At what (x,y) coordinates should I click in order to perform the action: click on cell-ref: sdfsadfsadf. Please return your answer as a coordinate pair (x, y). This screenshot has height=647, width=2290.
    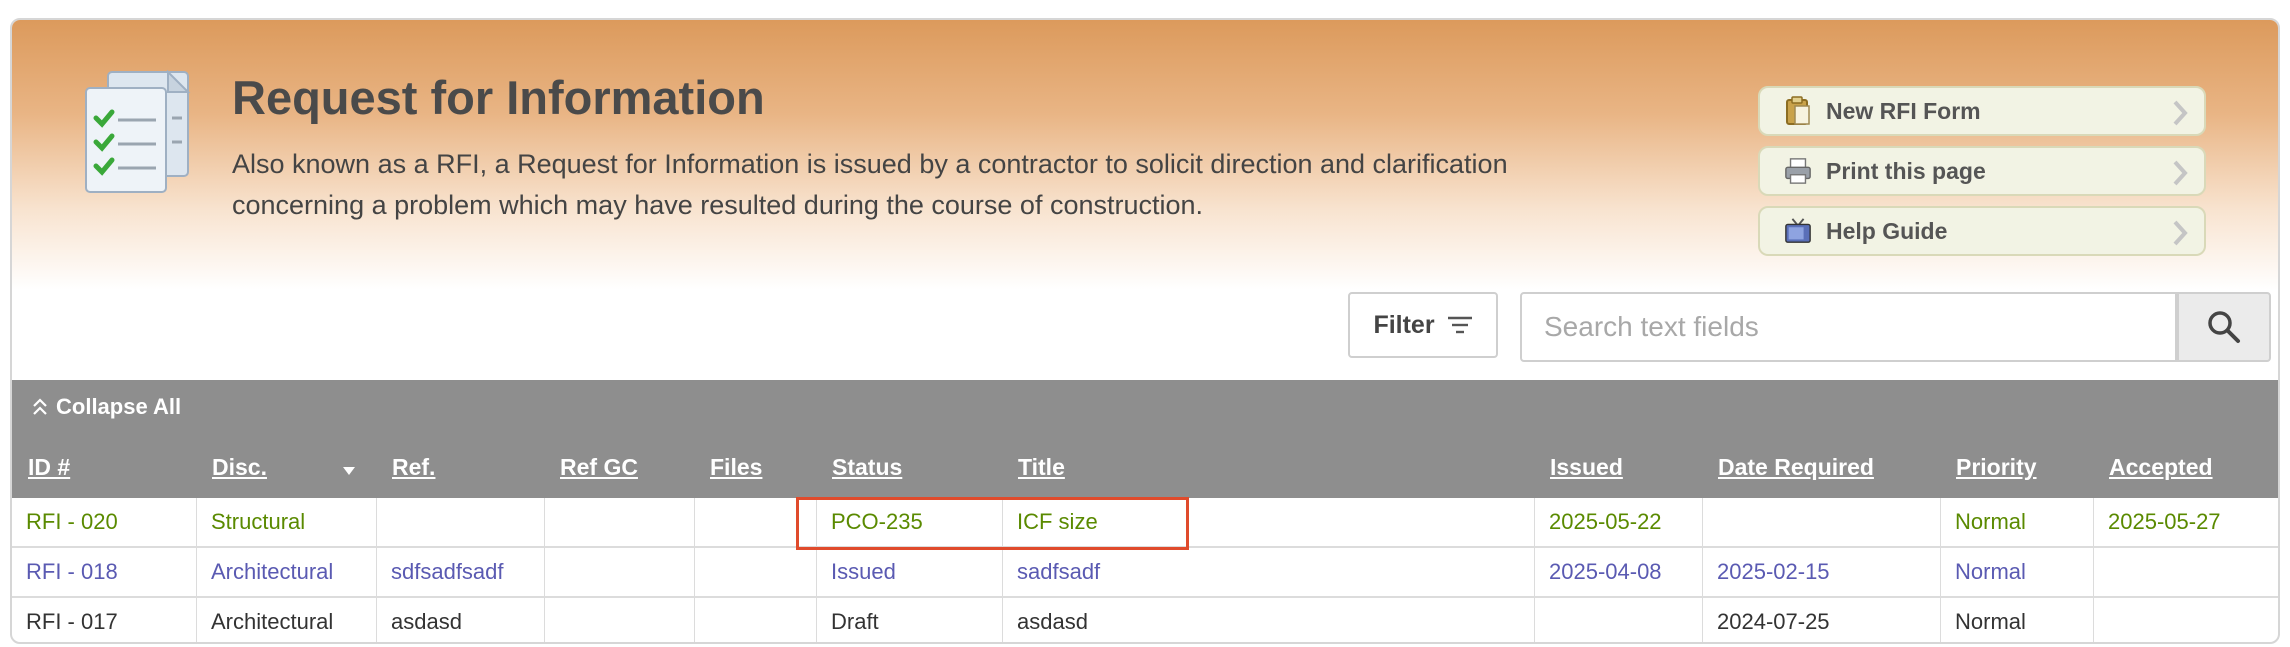
    Looking at the image, I should click on (460, 572).